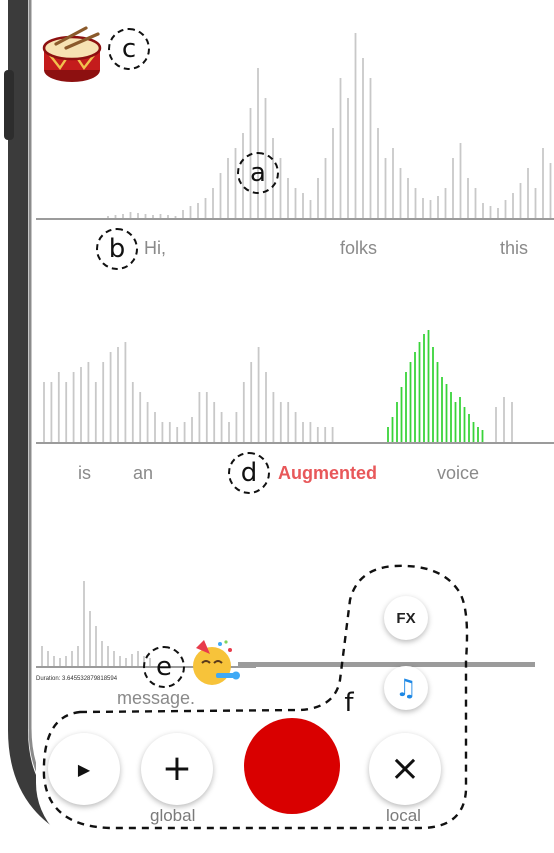 This screenshot has height=853, width=554. I want to click on music-note-icon: ♫, so click(406, 688).